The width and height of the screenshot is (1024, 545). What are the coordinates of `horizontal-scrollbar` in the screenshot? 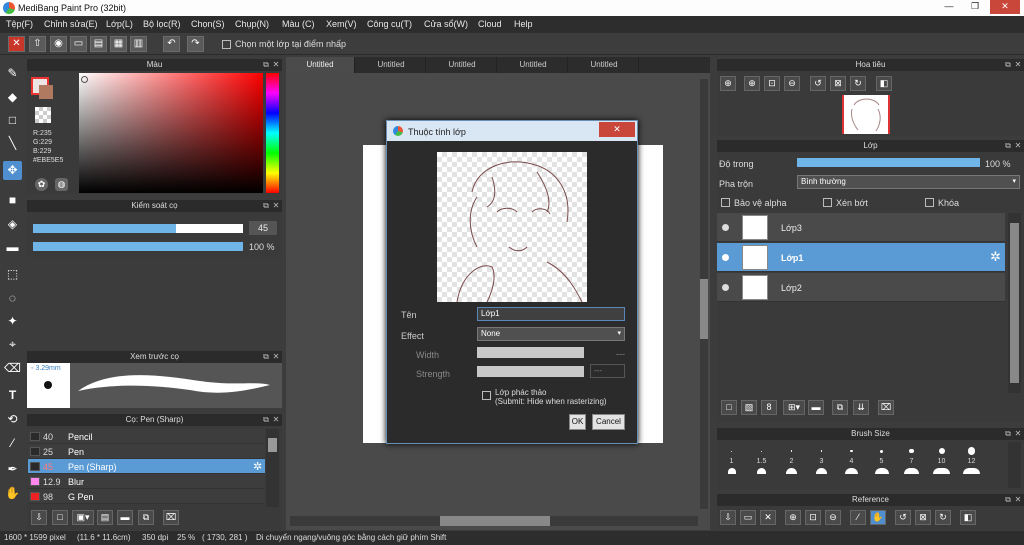 It's located at (494, 521).